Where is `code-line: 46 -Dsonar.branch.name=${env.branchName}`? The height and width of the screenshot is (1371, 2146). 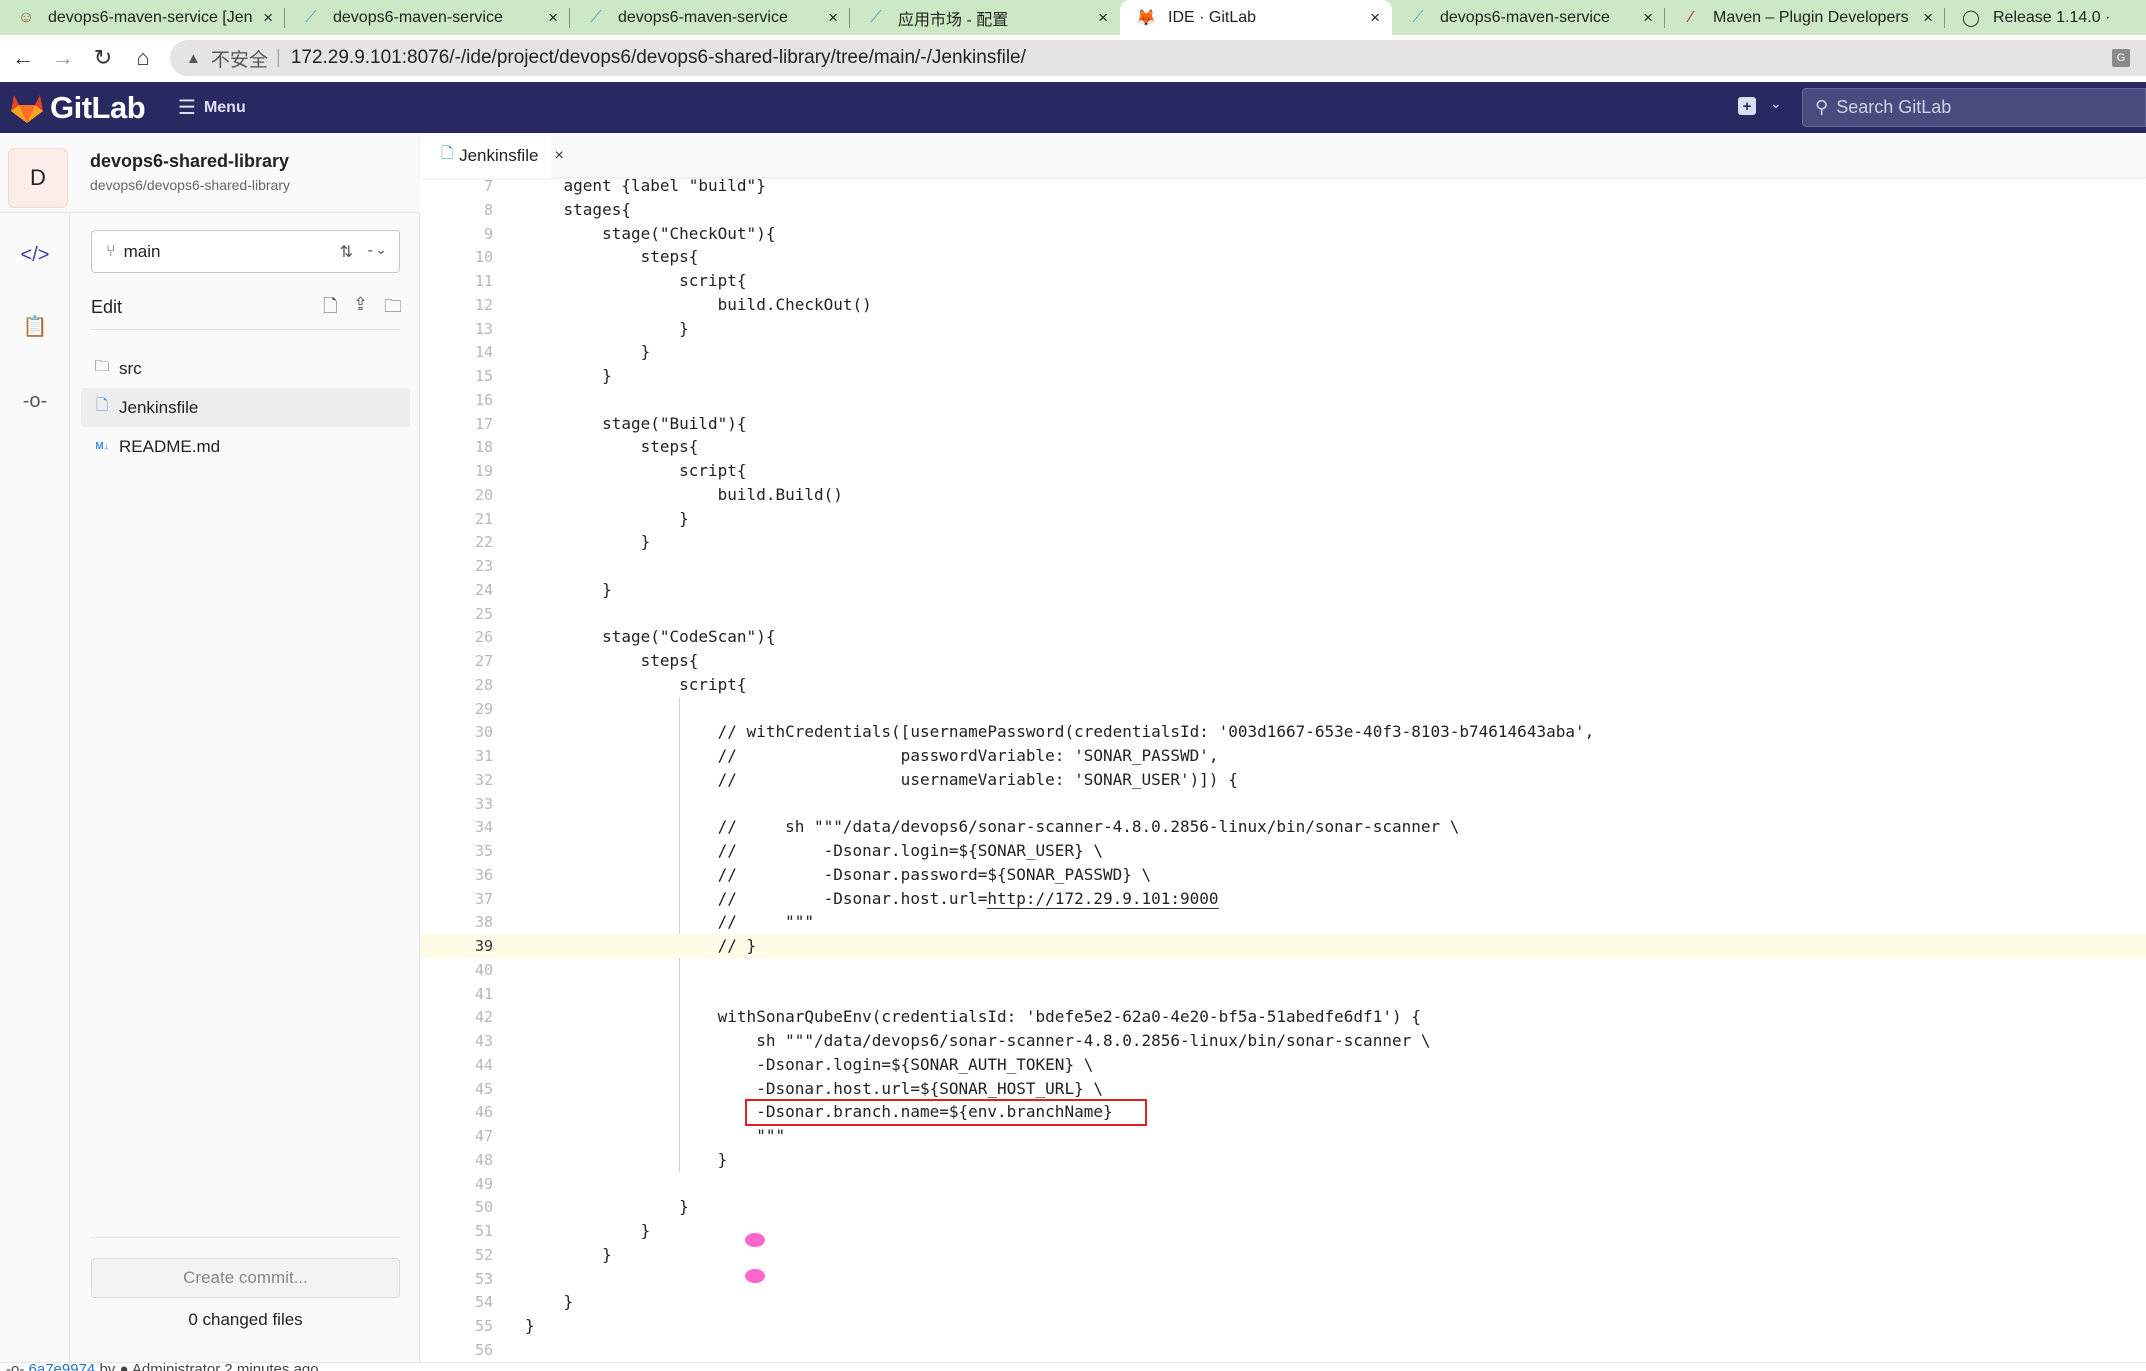
code-line: 46 -Dsonar.branch.name=${env.branchName} is located at coordinates (1283, 1112).